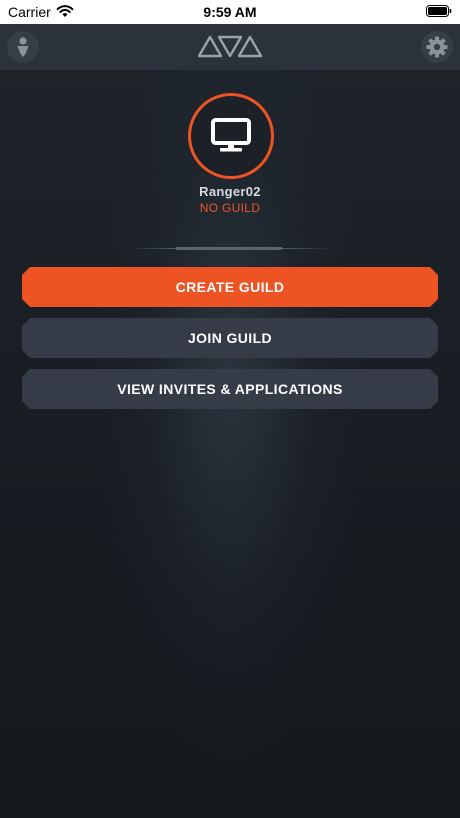 This screenshot has height=818, width=460. I want to click on profile-icon, so click(23, 47).